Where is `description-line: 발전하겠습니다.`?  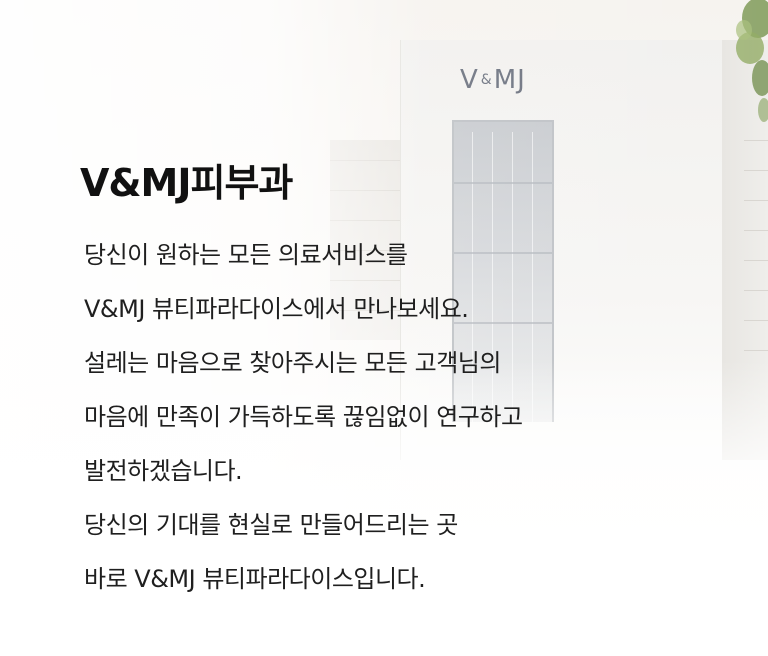 description-line: 발전하겠습니다. is located at coordinates (163, 471).